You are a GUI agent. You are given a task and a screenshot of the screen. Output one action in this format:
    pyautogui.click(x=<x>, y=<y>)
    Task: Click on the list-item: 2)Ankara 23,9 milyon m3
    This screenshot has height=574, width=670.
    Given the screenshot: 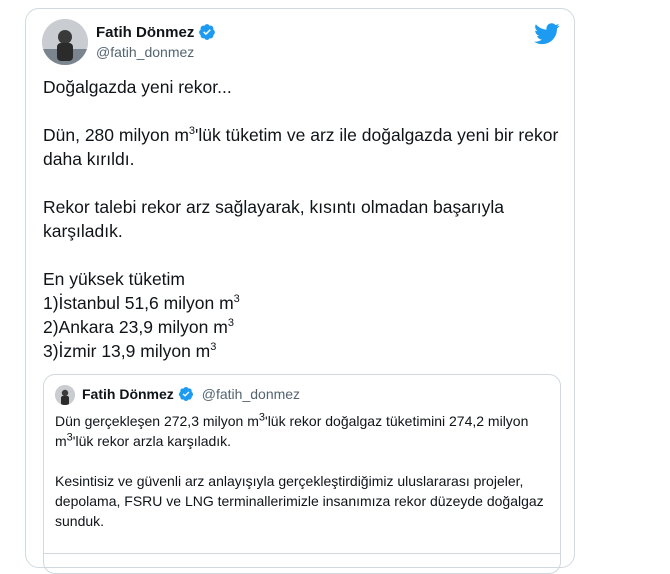 What is the action you would take?
    pyautogui.click(x=138, y=327)
    